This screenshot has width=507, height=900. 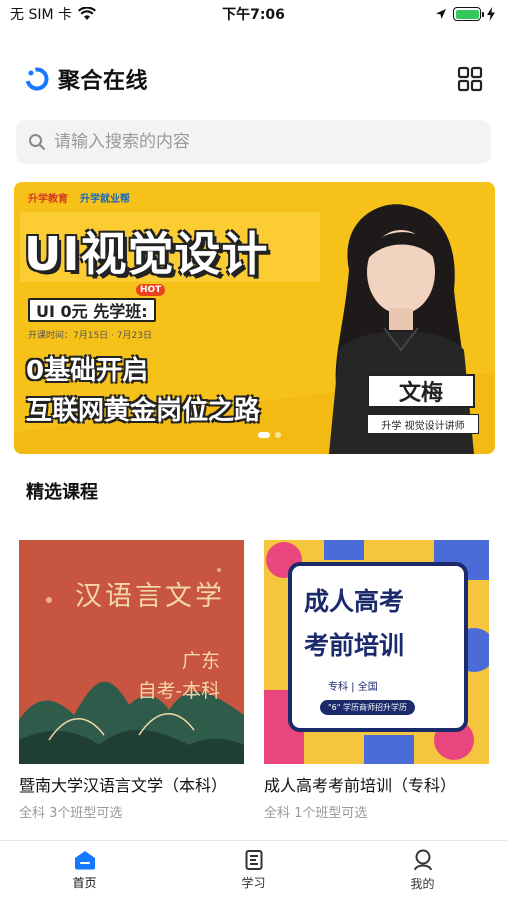 What do you see at coordinates (253, 79) in the screenshot?
I see `app-header: 聚合在线` at bounding box center [253, 79].